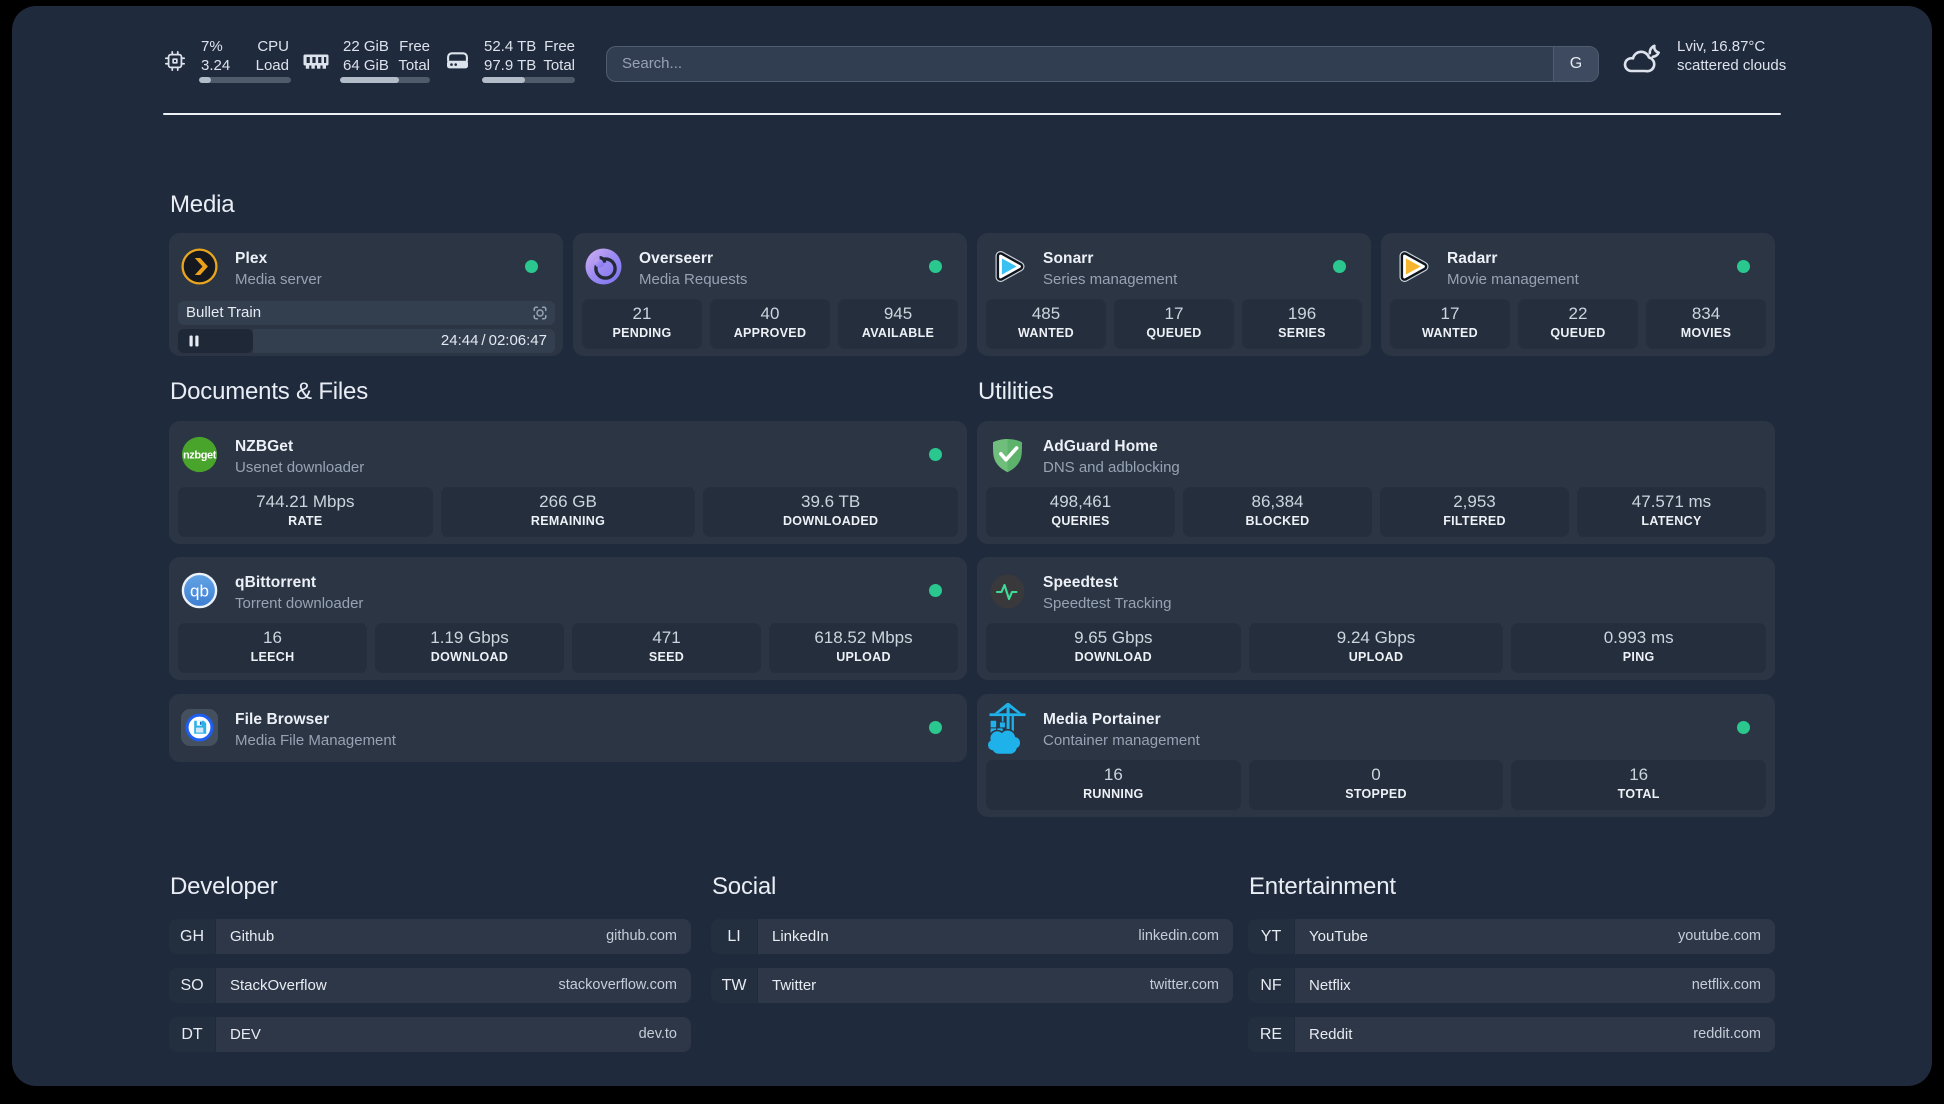  Describe the element at coordinates (200, 456) in the screenshot. I see `svg-text: nzbget` at that location.